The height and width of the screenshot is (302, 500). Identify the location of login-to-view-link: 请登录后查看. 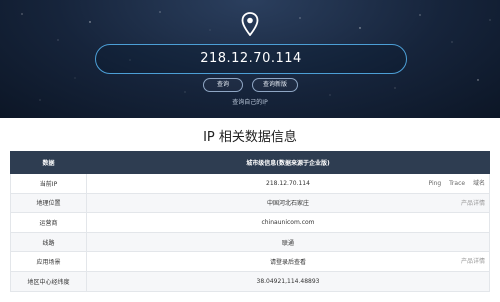
(288, 261).